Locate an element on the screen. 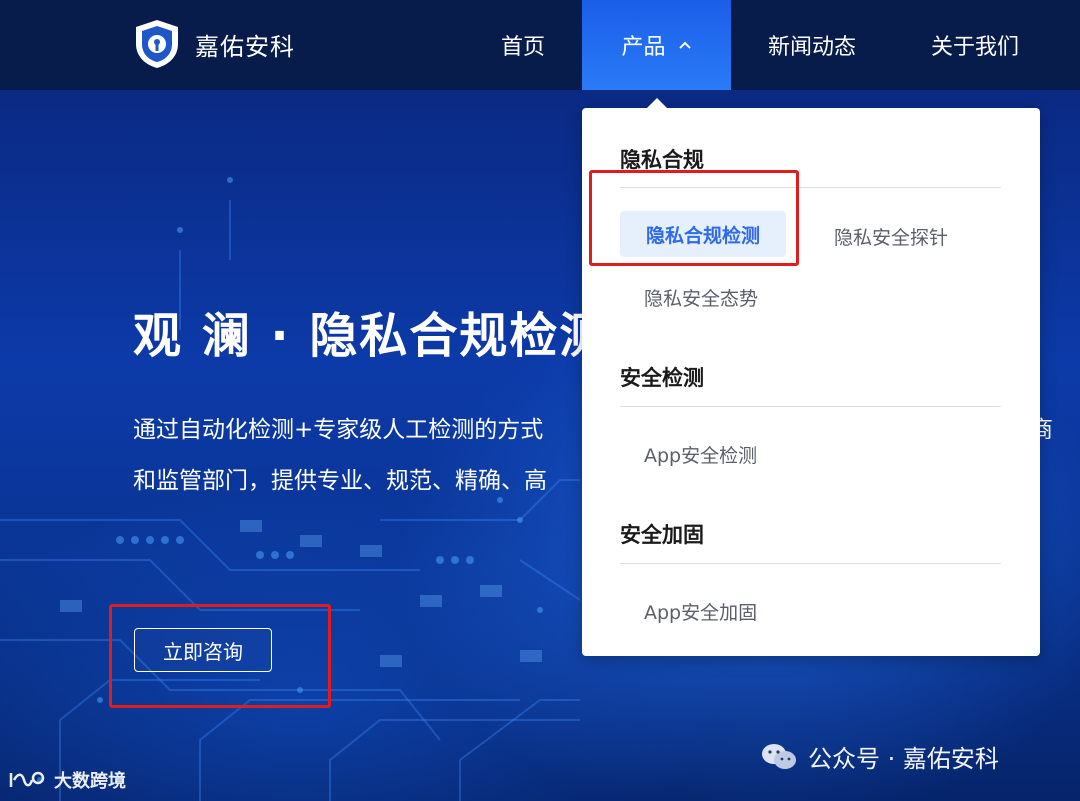 This screenshot has width=1080, height=801. dropdown-pointer is located at coordinates (657, 103).